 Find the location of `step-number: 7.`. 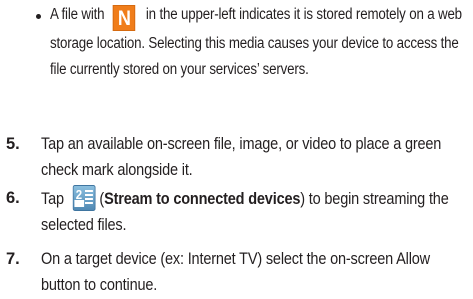

step-number: 7. is located at coordinates (13, 259).